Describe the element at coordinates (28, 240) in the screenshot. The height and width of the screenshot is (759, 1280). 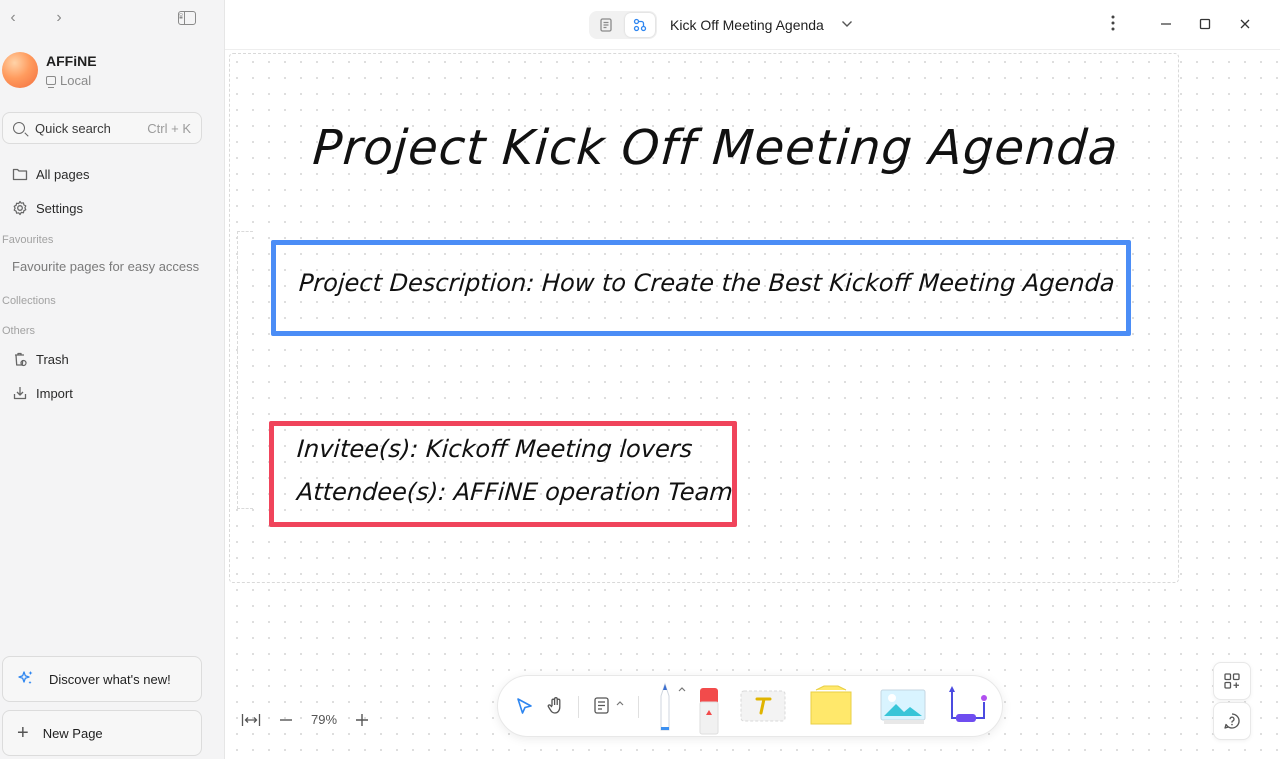
I see `favourites-heading: Favourites` at that location.